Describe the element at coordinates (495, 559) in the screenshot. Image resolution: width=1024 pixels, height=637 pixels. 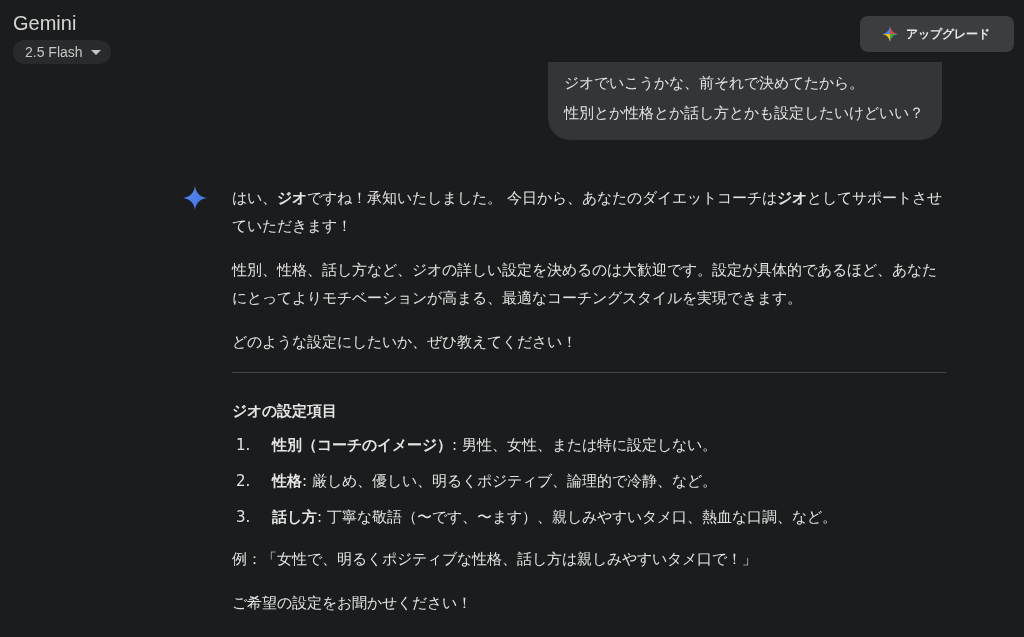
I see `example-text: 例：「女性で、明るくポジティブな性格、話し方は親しみやすいタメ口で！」` at that location.